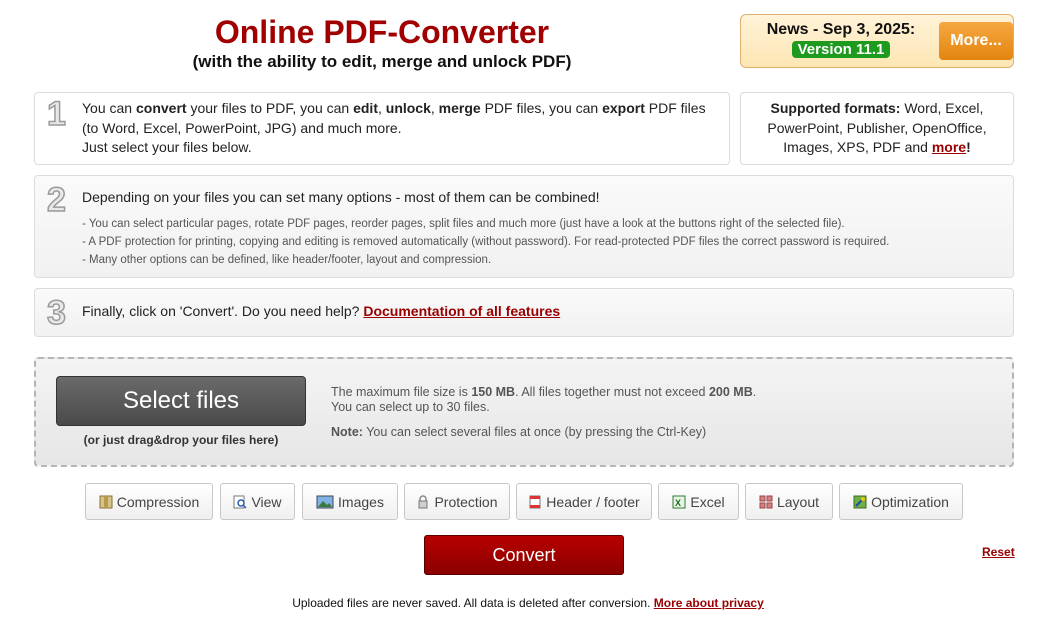 The height and width of the screenshot is (617, 1056). I want to click on excel-button: X Excel, so click(698, 501).